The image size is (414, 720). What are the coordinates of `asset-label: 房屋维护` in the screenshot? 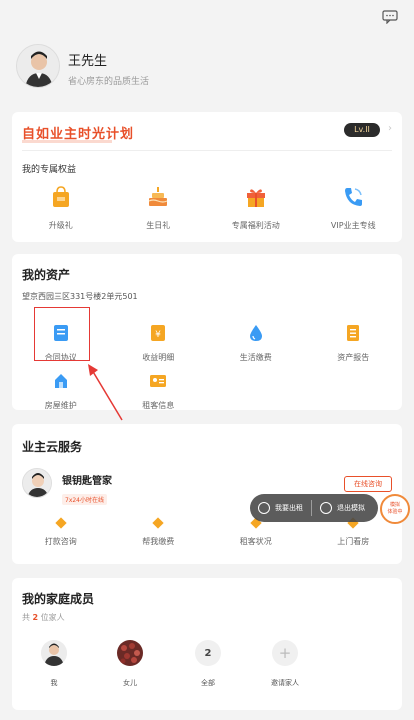 It's located at (60, 405).